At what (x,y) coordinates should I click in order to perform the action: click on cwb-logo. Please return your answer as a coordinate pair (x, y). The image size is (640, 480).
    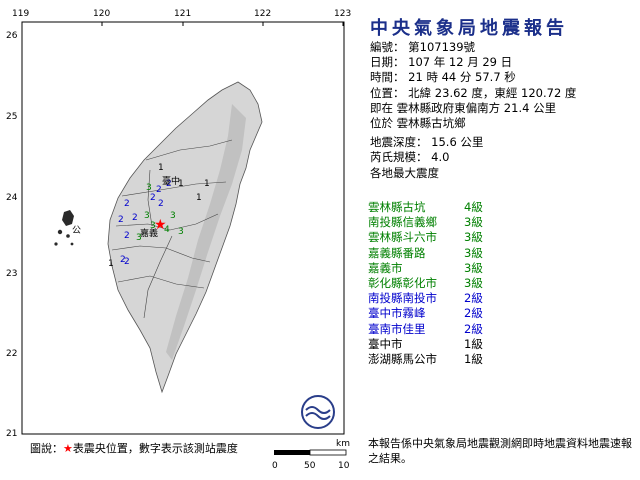
    Looking at the image, I should click on (318, 412).